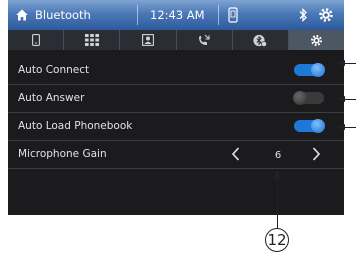  Describe the element at coordinates (62, 154) in the screenshot. I see `setting-label: Microphone Gain` at that location.